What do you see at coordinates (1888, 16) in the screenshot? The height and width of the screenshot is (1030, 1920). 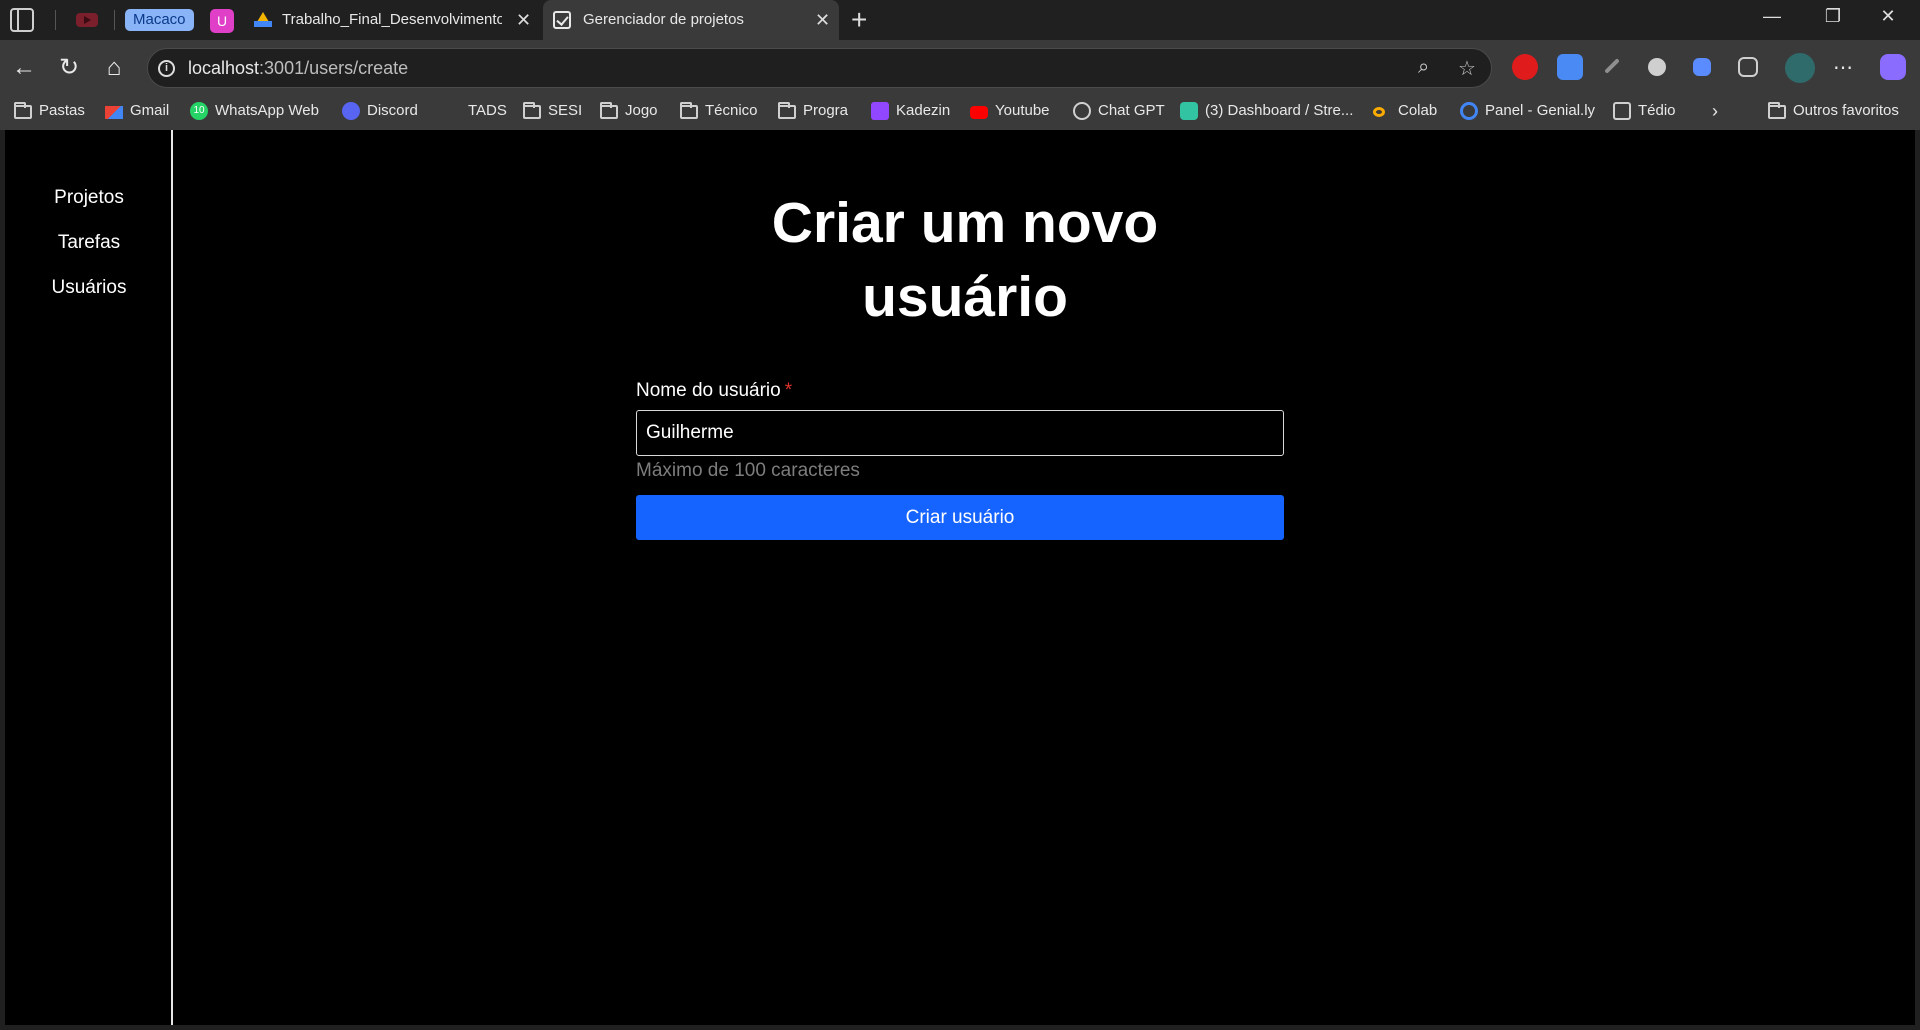 I see `close-window-icon: ✕` at bounding box center [1888, 16].